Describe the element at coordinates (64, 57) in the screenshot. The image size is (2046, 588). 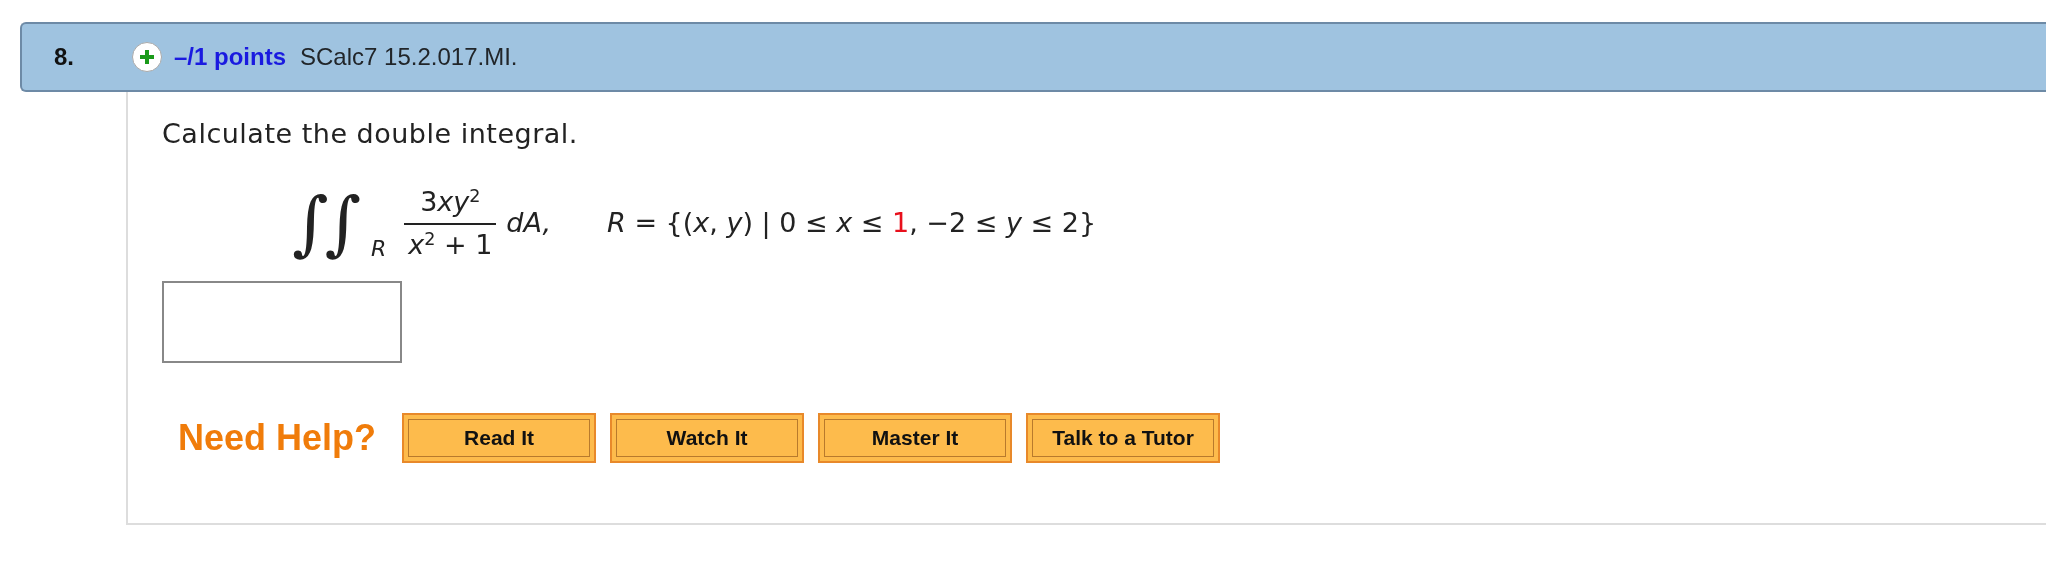
I see `question-number: 8.` at that location.